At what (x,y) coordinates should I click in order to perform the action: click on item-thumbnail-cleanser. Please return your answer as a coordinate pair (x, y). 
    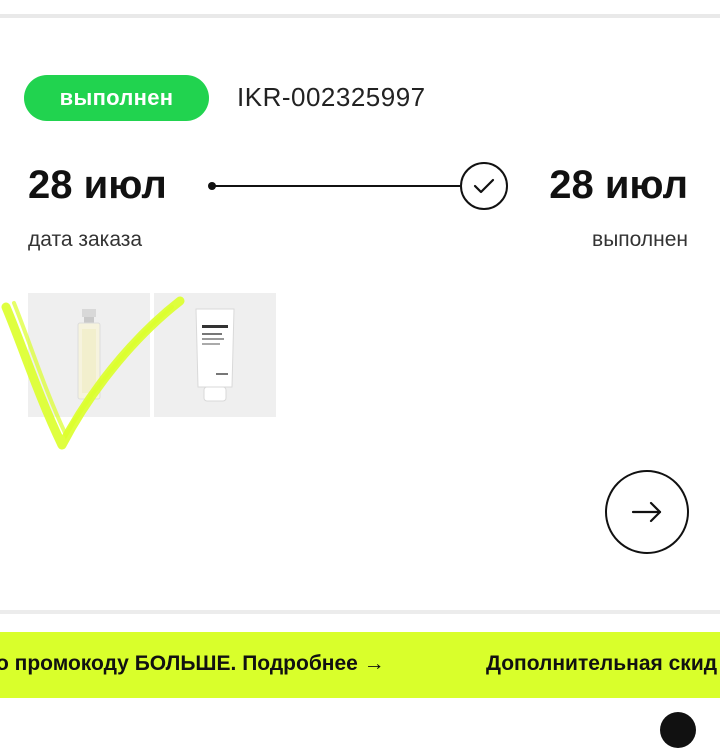
    Looking at the image, I should click on (215, 355).